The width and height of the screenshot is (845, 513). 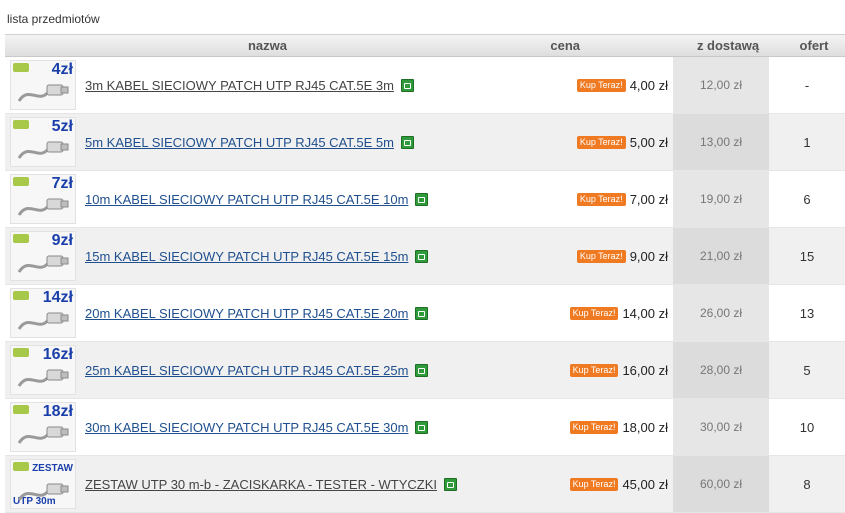 I want to click on thumbnail-price-badge: 16zł, so click(x=57, y=354).